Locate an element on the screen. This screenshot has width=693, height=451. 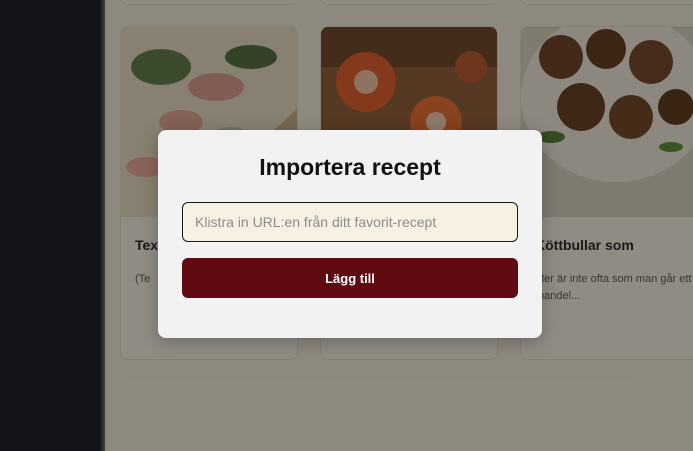
add-recipe-button: Lägg till is located at coordinates (350, 278).